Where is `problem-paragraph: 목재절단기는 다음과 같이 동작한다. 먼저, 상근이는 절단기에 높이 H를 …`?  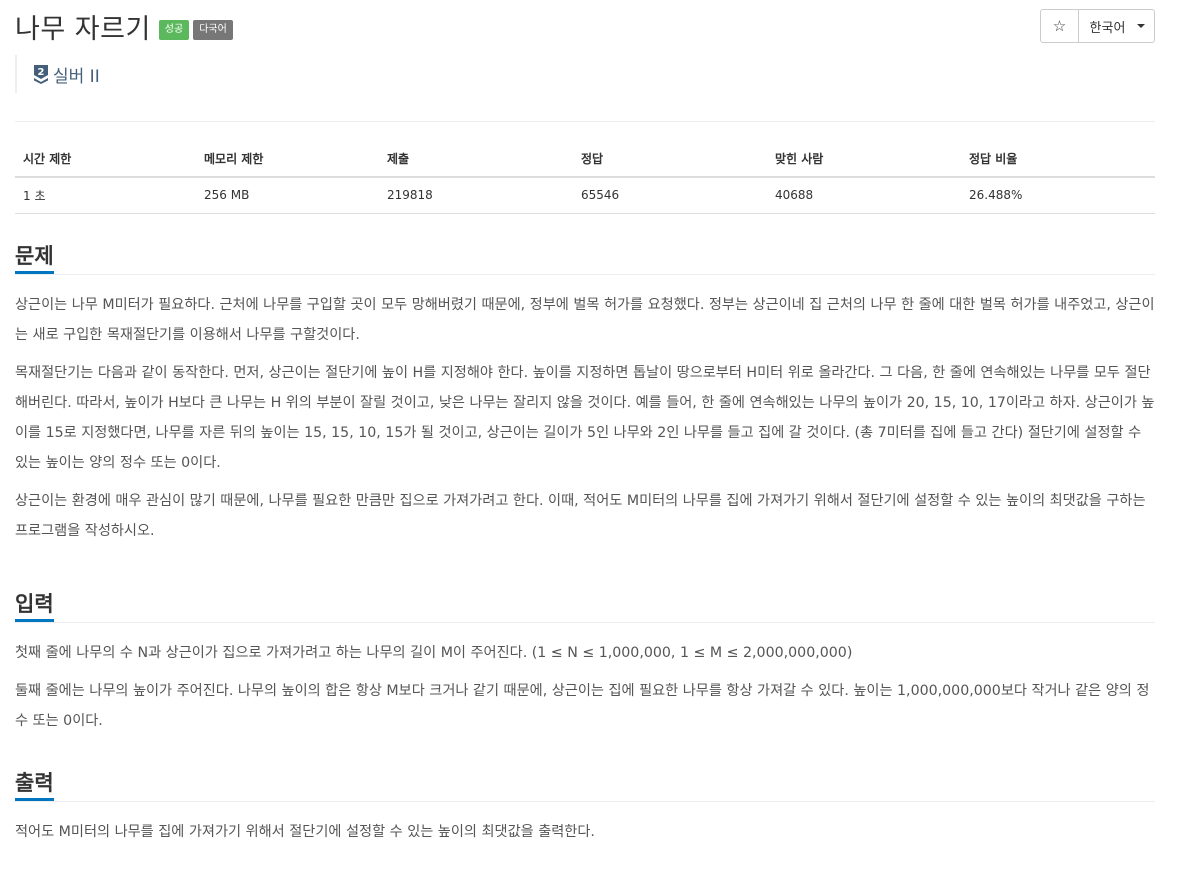 problem-paragraph: 목재절단기는 다음과 같이 동작한다. 먼저, 상근이는 절단기에 높이 H를 … is located at coordinates (585, 418).